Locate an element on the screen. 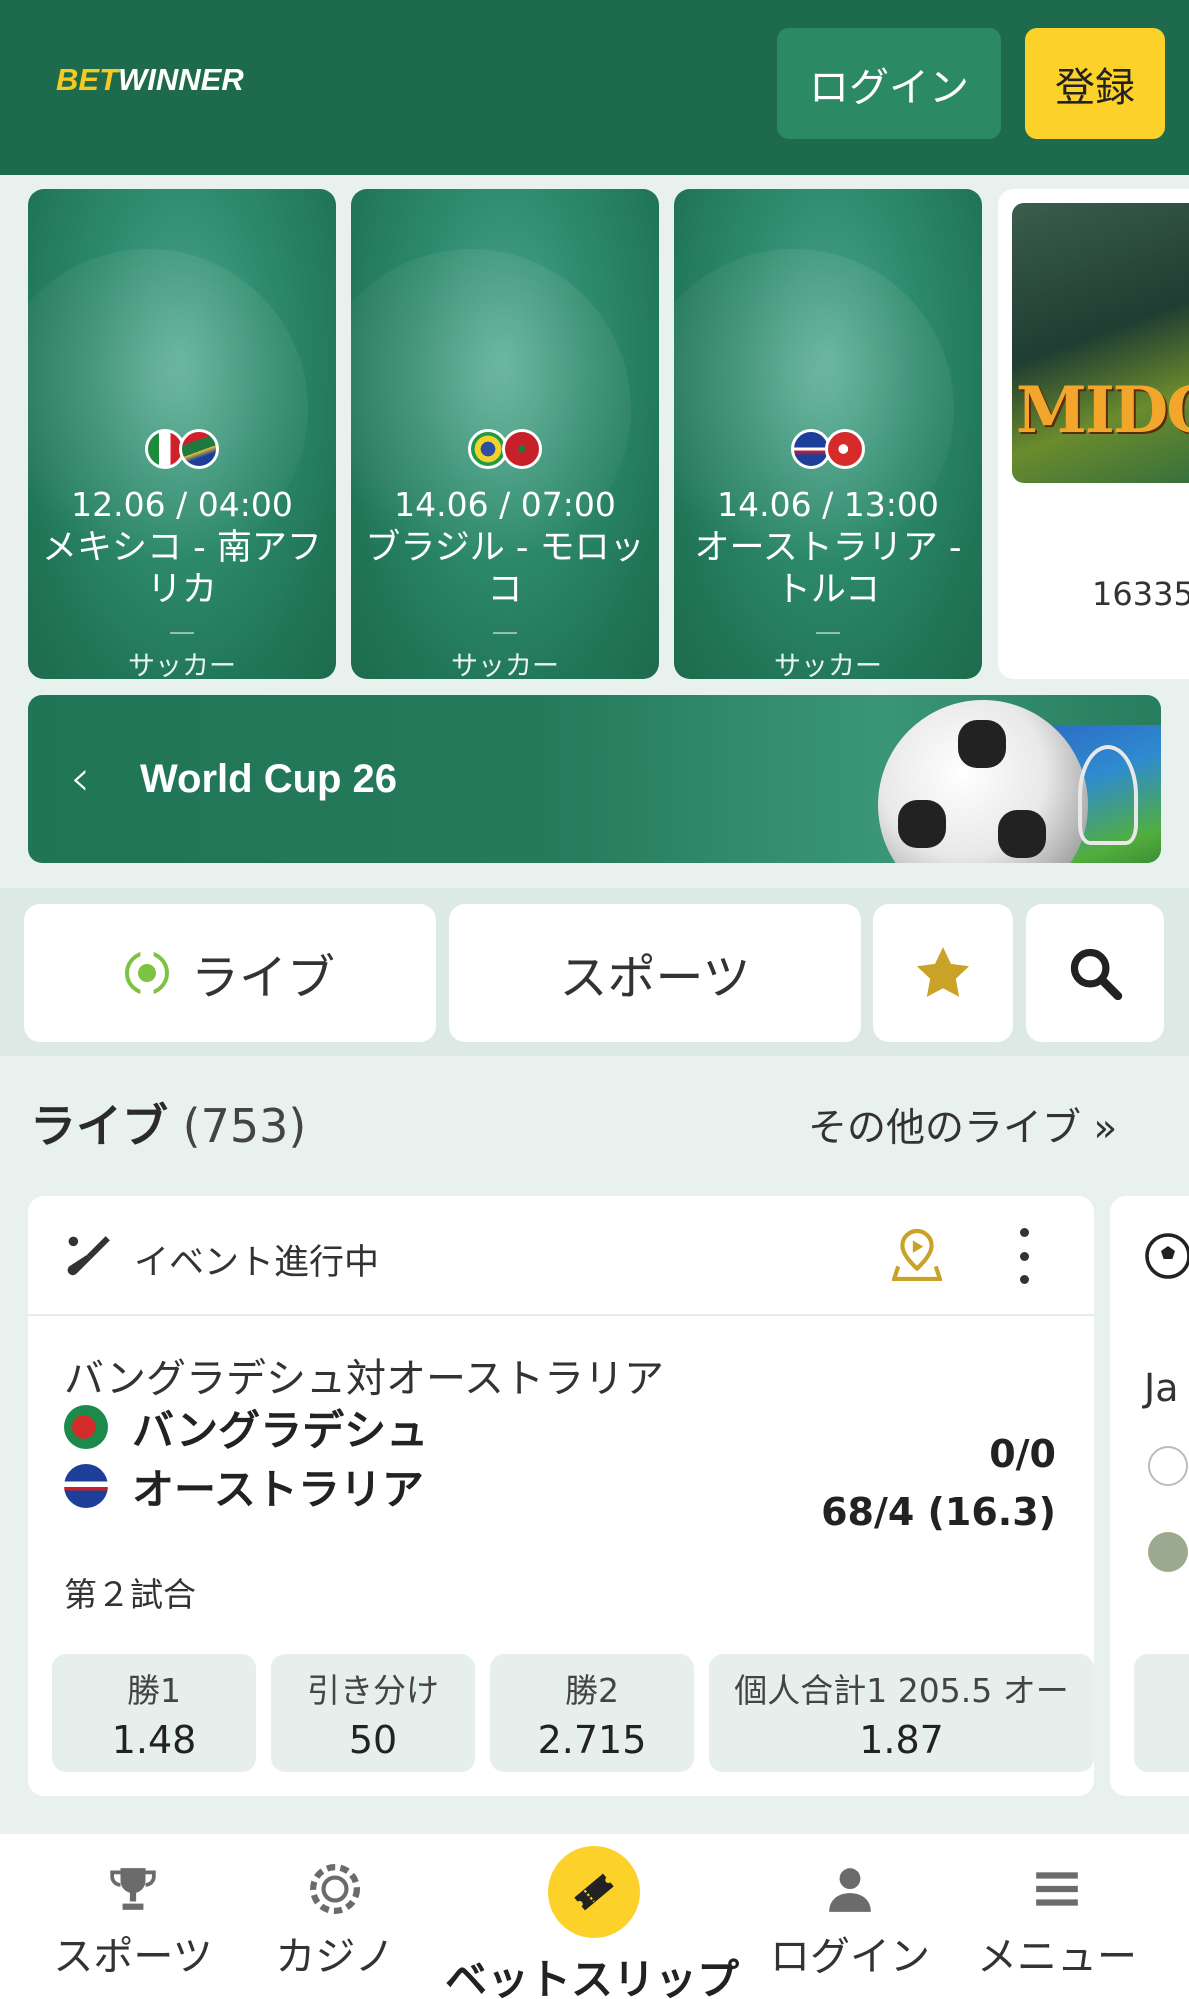 The width and height of the screenshot is (1189, 1999). bottom-navigation: スポーツ カジノ ベットスリップ ログイン メニュー is located at coordinates (594, 1916).